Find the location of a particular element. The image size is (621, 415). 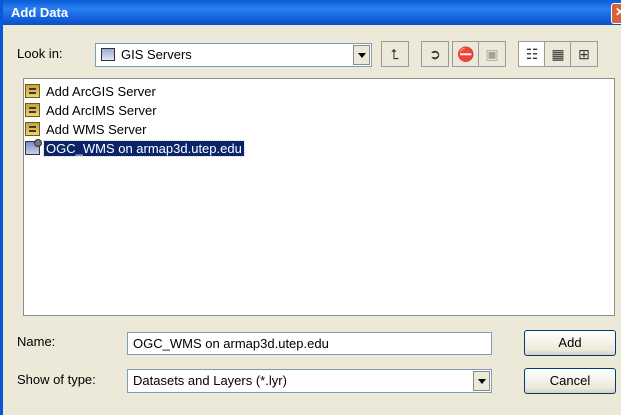

close-button: ✕ is located at coordinates (616, 13).